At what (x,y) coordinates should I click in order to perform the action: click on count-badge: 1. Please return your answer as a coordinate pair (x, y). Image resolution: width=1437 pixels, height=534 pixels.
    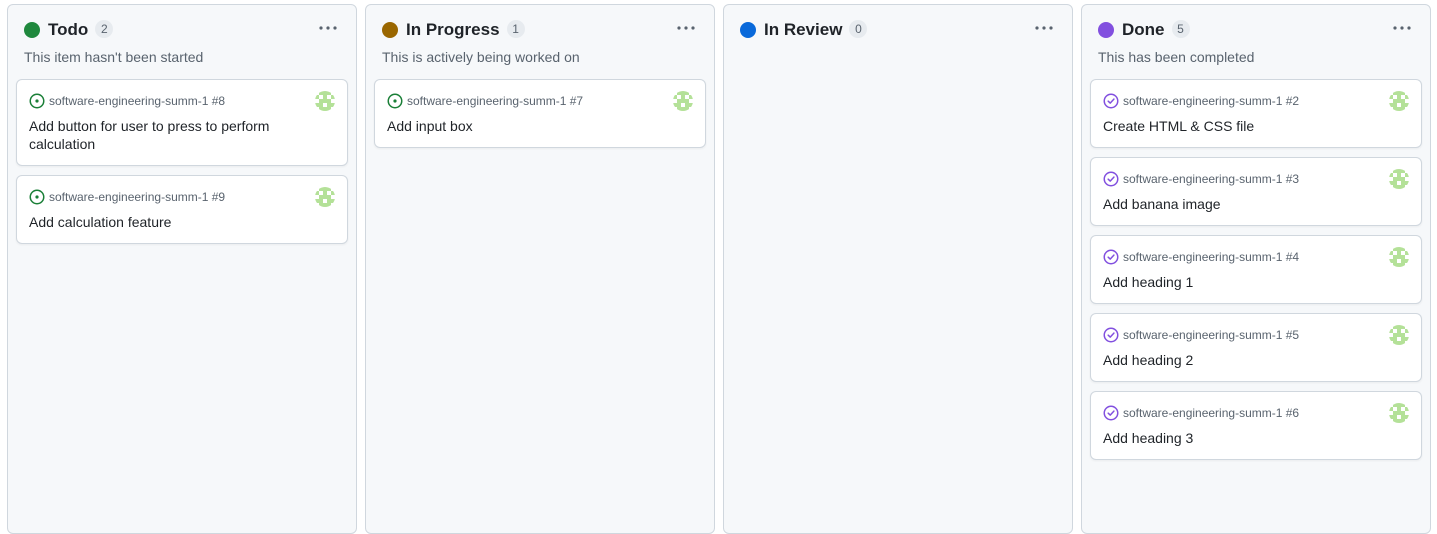
    Looking at the image, I should click on (515, 29).